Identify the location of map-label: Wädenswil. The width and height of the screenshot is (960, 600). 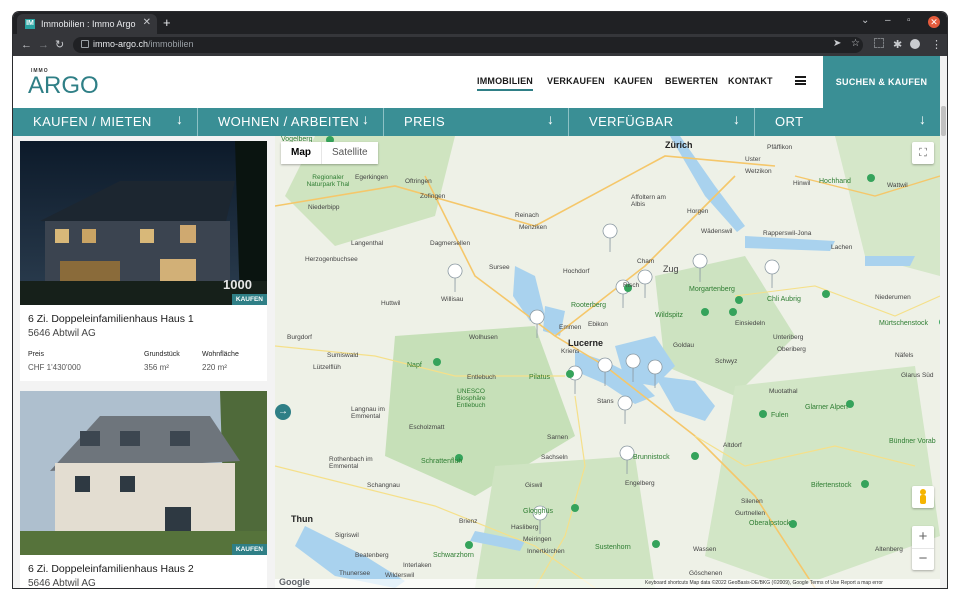
(717, 231).